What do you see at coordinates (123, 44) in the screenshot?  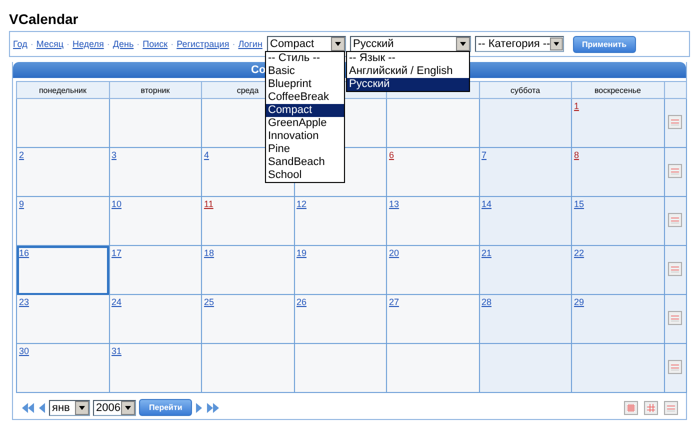 I see `nav-link: День` at bounding box center [123, 44].